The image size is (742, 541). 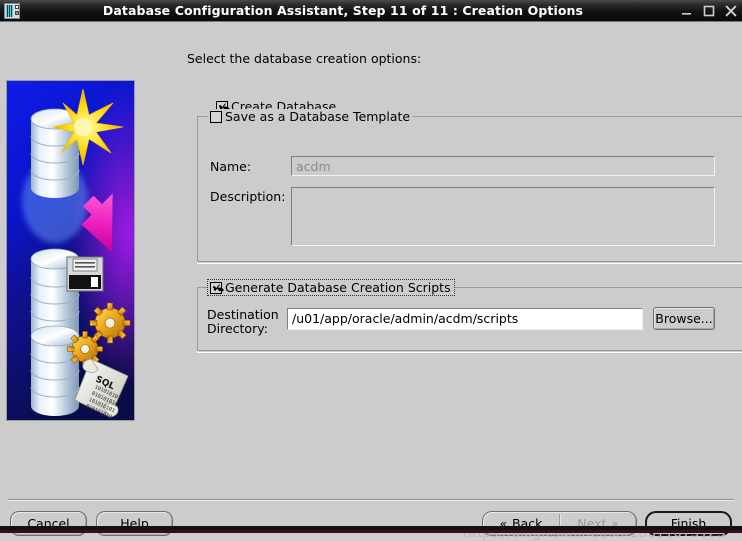 I want to click on instruction-text: Select the database creation options:, so click(x=304, y=58).